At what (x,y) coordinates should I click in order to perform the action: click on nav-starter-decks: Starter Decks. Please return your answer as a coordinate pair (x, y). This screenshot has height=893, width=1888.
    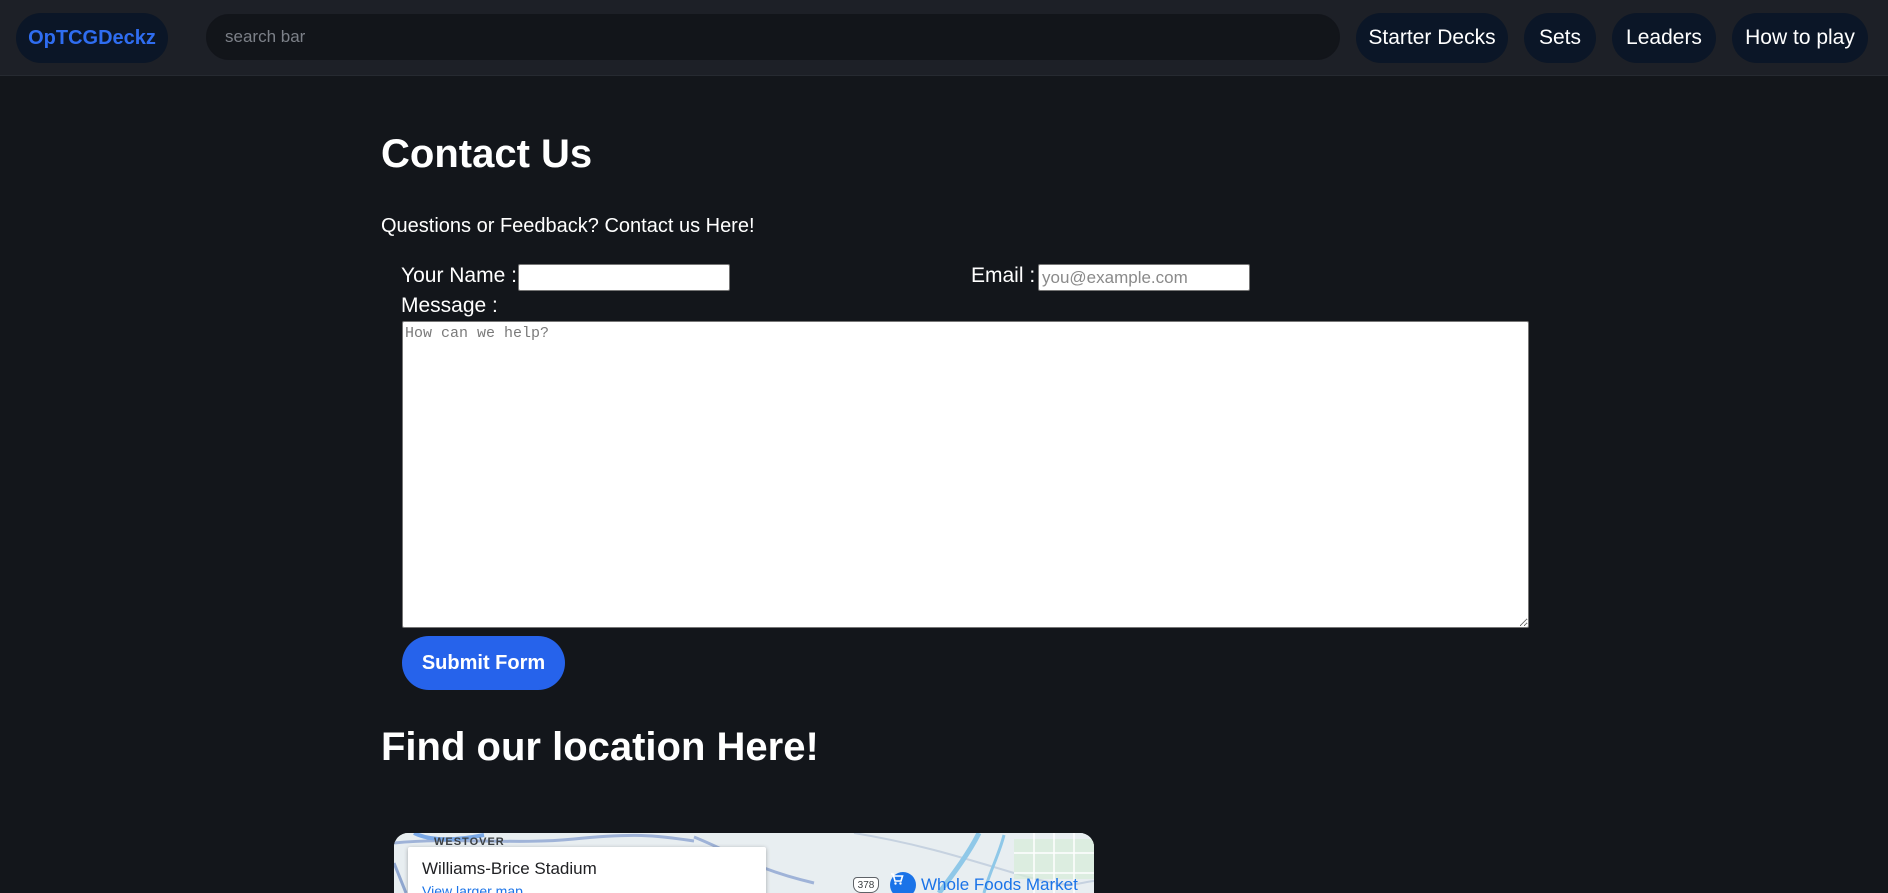
    Looking at the image, I should click on (1432, 38).